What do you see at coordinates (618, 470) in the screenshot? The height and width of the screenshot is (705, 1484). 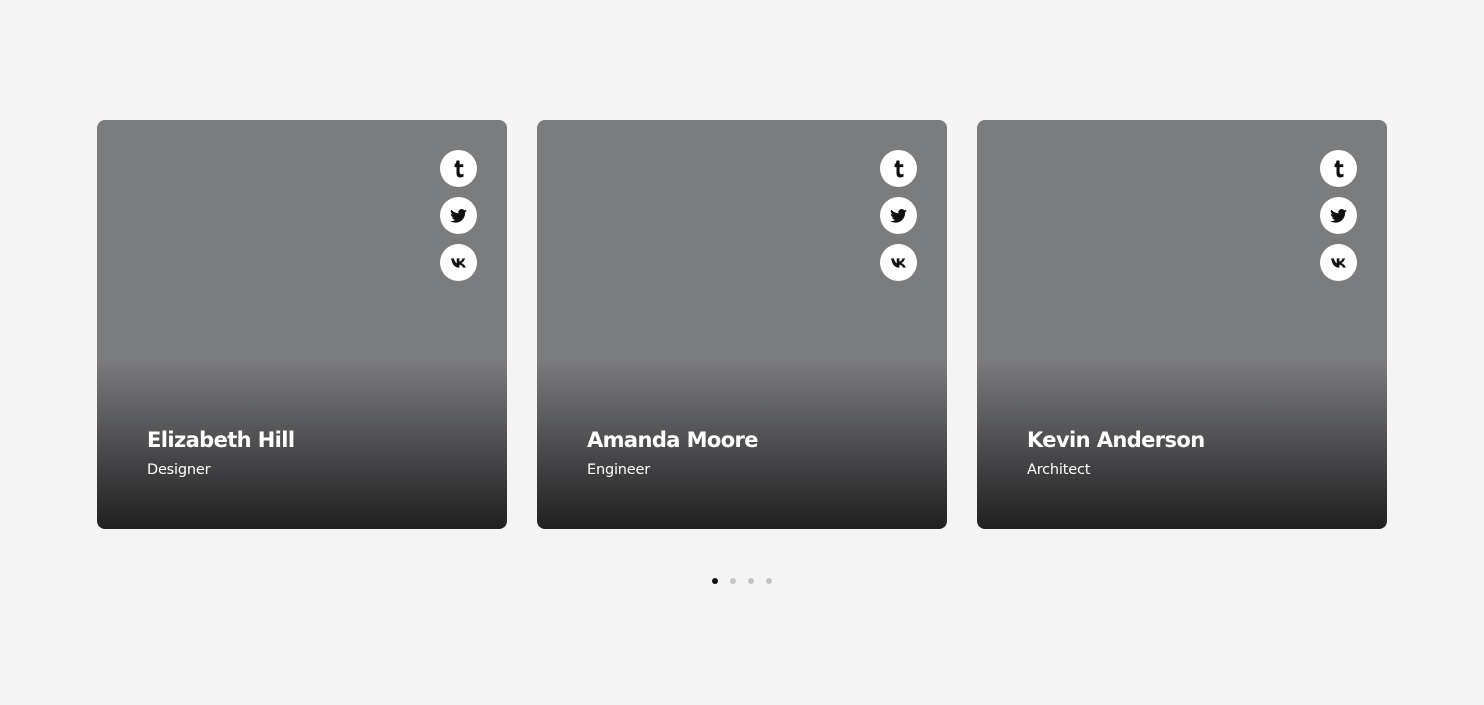 I see `member-role: Engineer` at bounding box center [618, 470].